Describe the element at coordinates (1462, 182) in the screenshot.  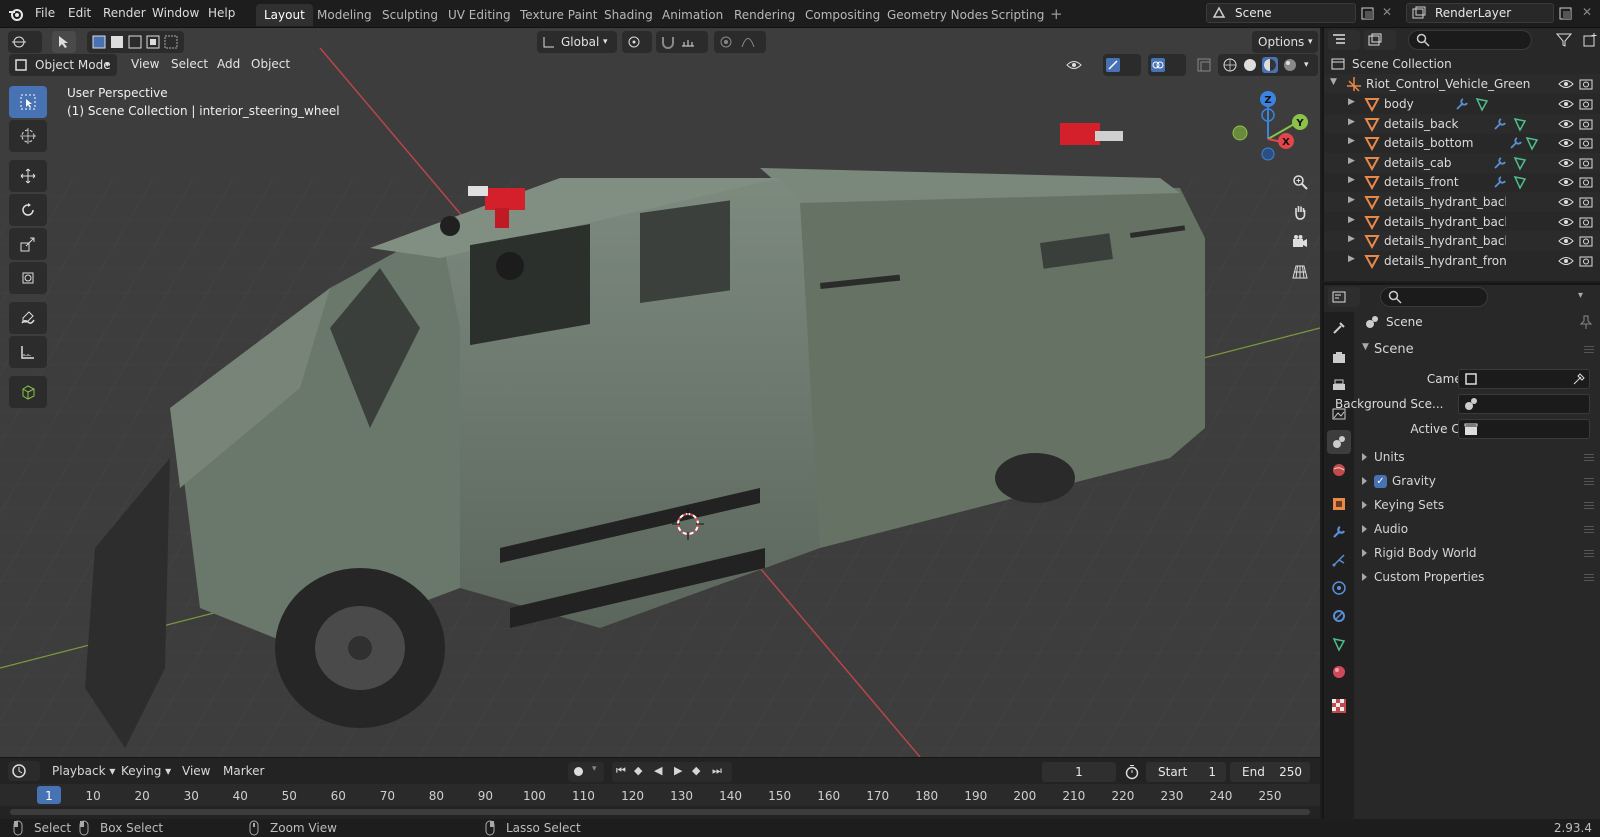
I see `outliner-row-object: ▶ details_front` at that location.